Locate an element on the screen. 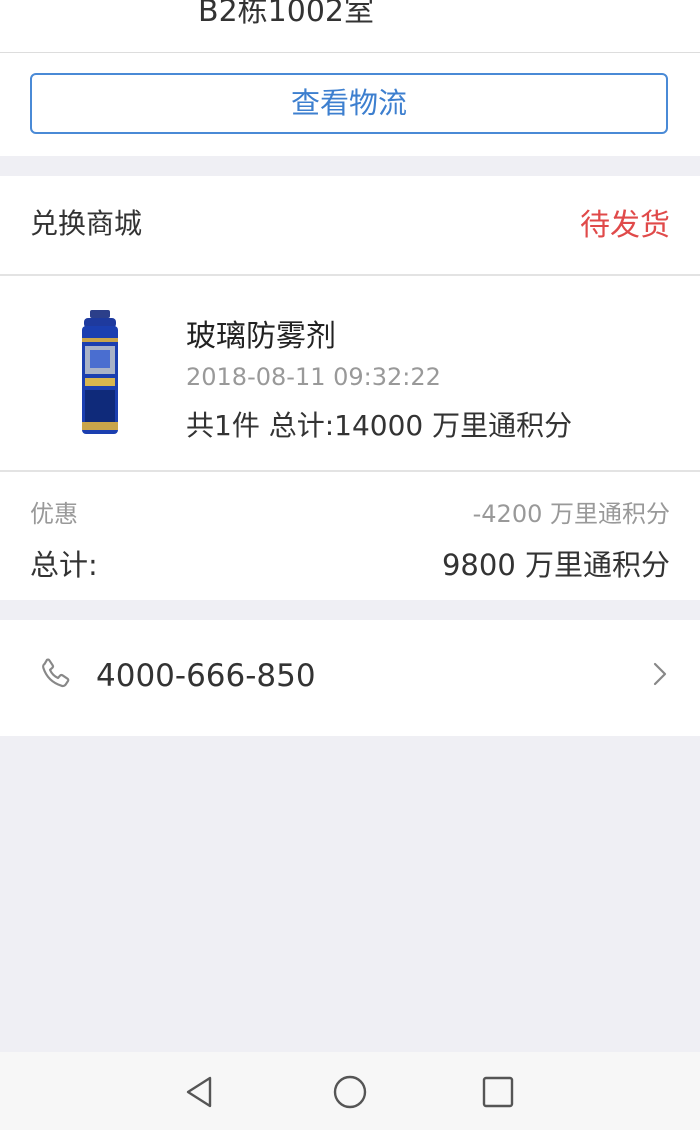 This screenshot has height=1130, width=700. total-value: 9800 万里通积分 is located at coordinates (555, 565).